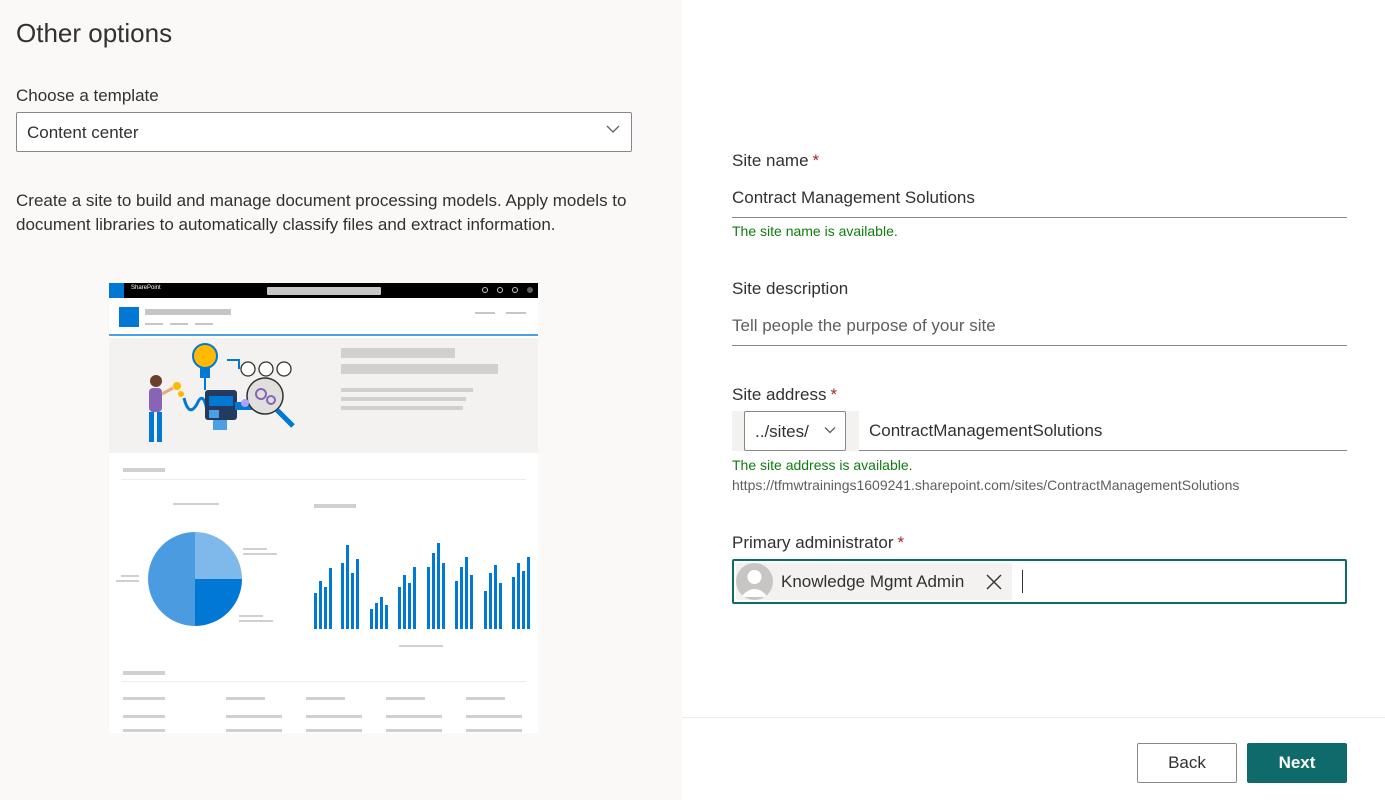 The width and height of the screenshot is (1385, 800). What do you see at coordinates (83, 132) in the screenshot?
I see `template-dropdown-value: Content center` at bounding box center [83, 132].